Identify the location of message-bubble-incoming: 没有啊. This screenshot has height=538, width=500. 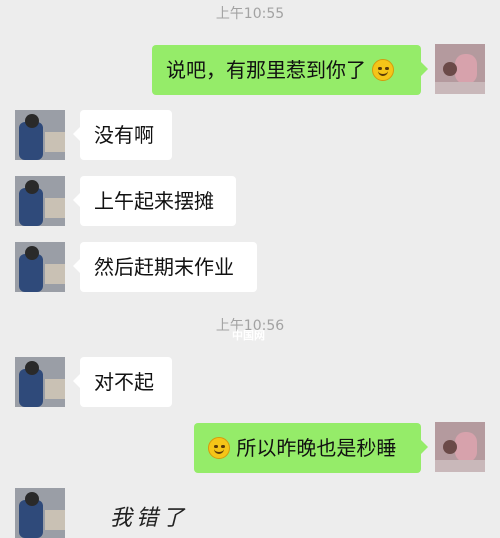
(122, 135).